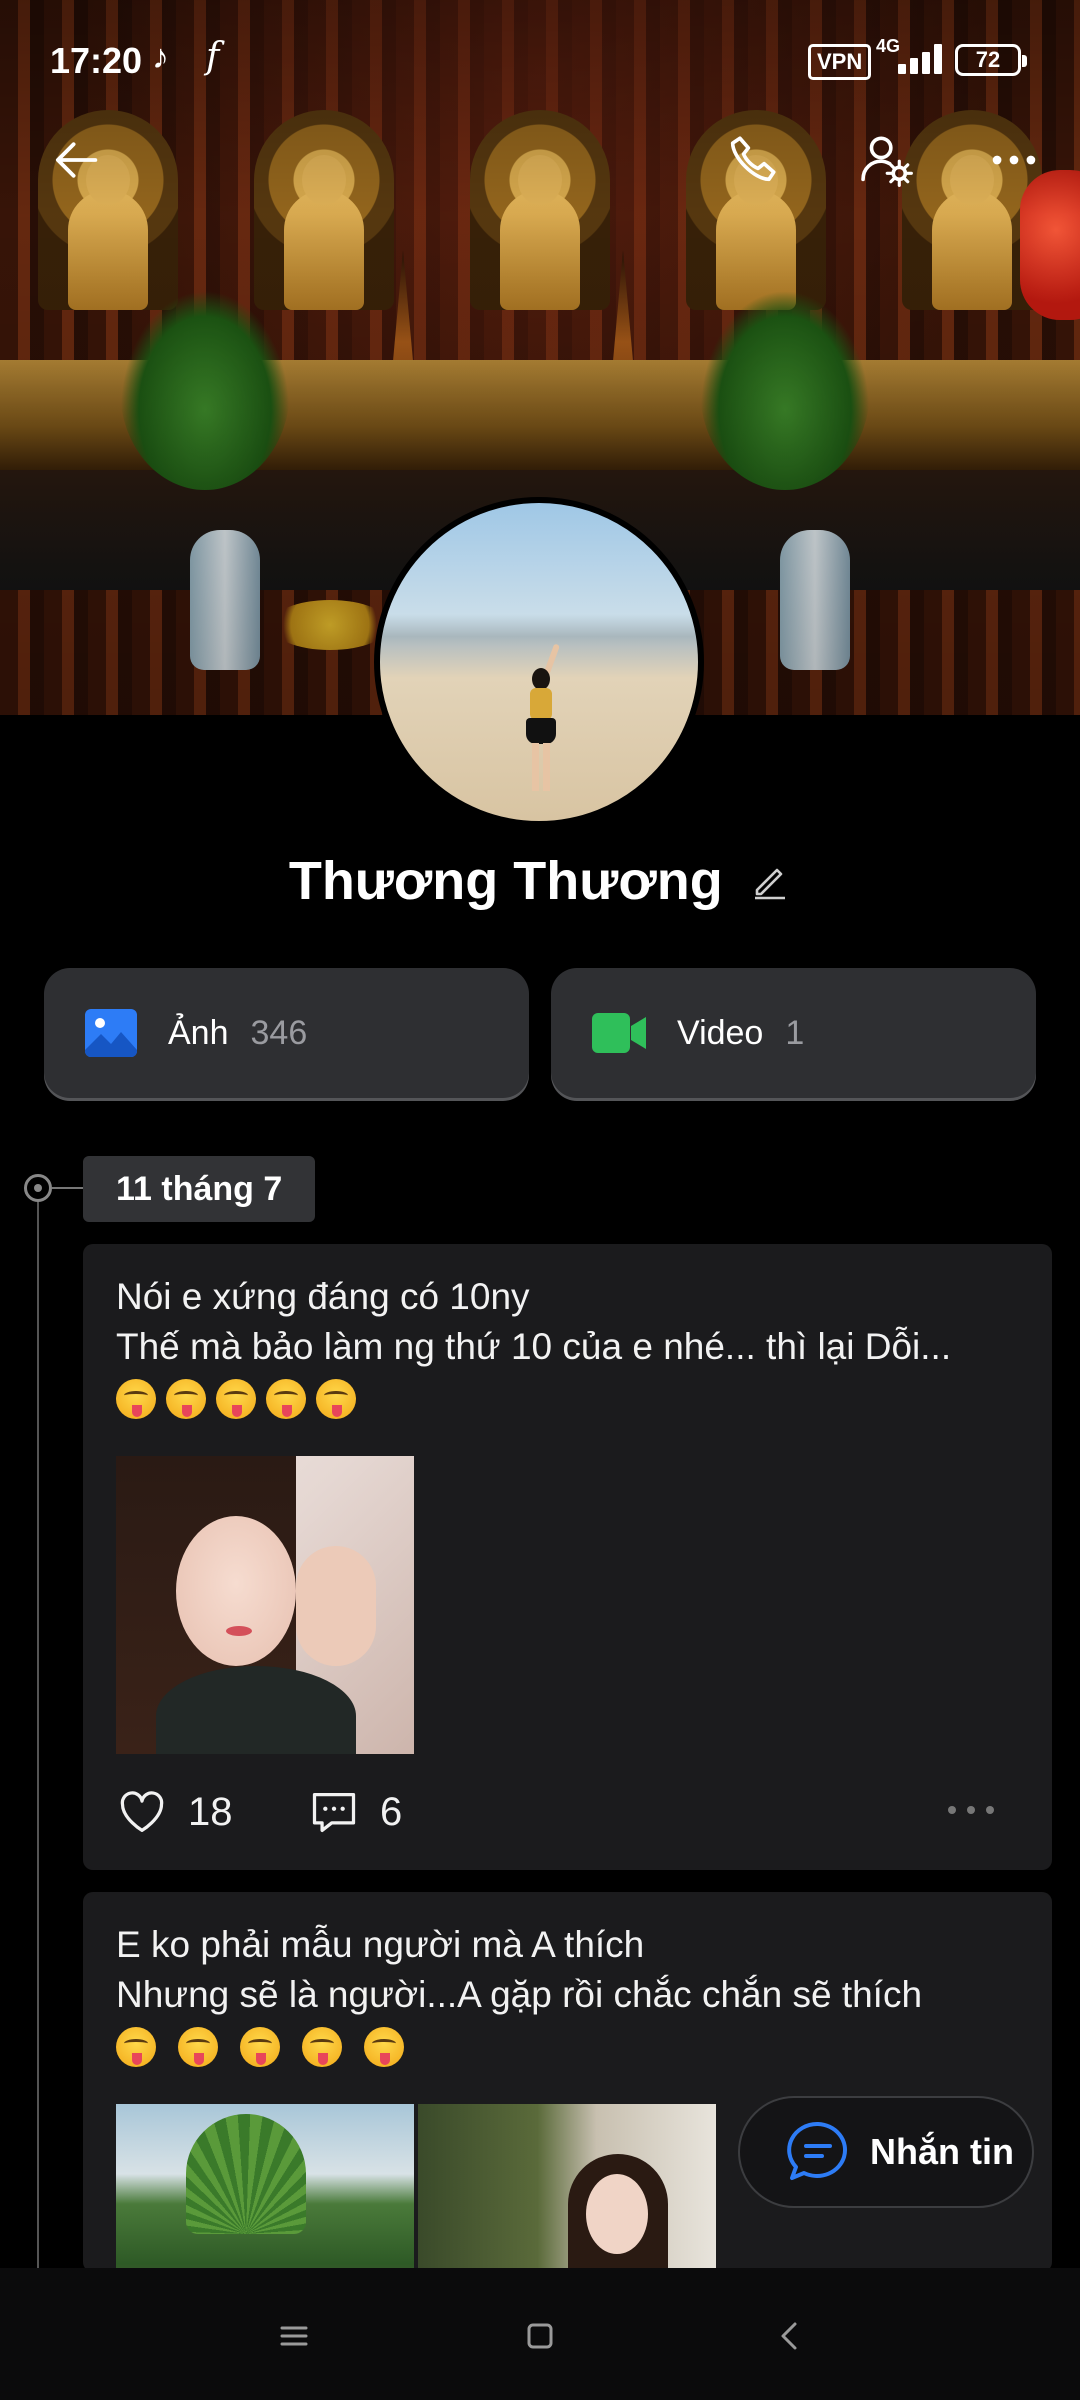 This screenshot has height=2400, width=1080. What do you see at coordinates (336, 1606) in the screenshot?
I see `photo-hand` at bounding box center [336, 1606].